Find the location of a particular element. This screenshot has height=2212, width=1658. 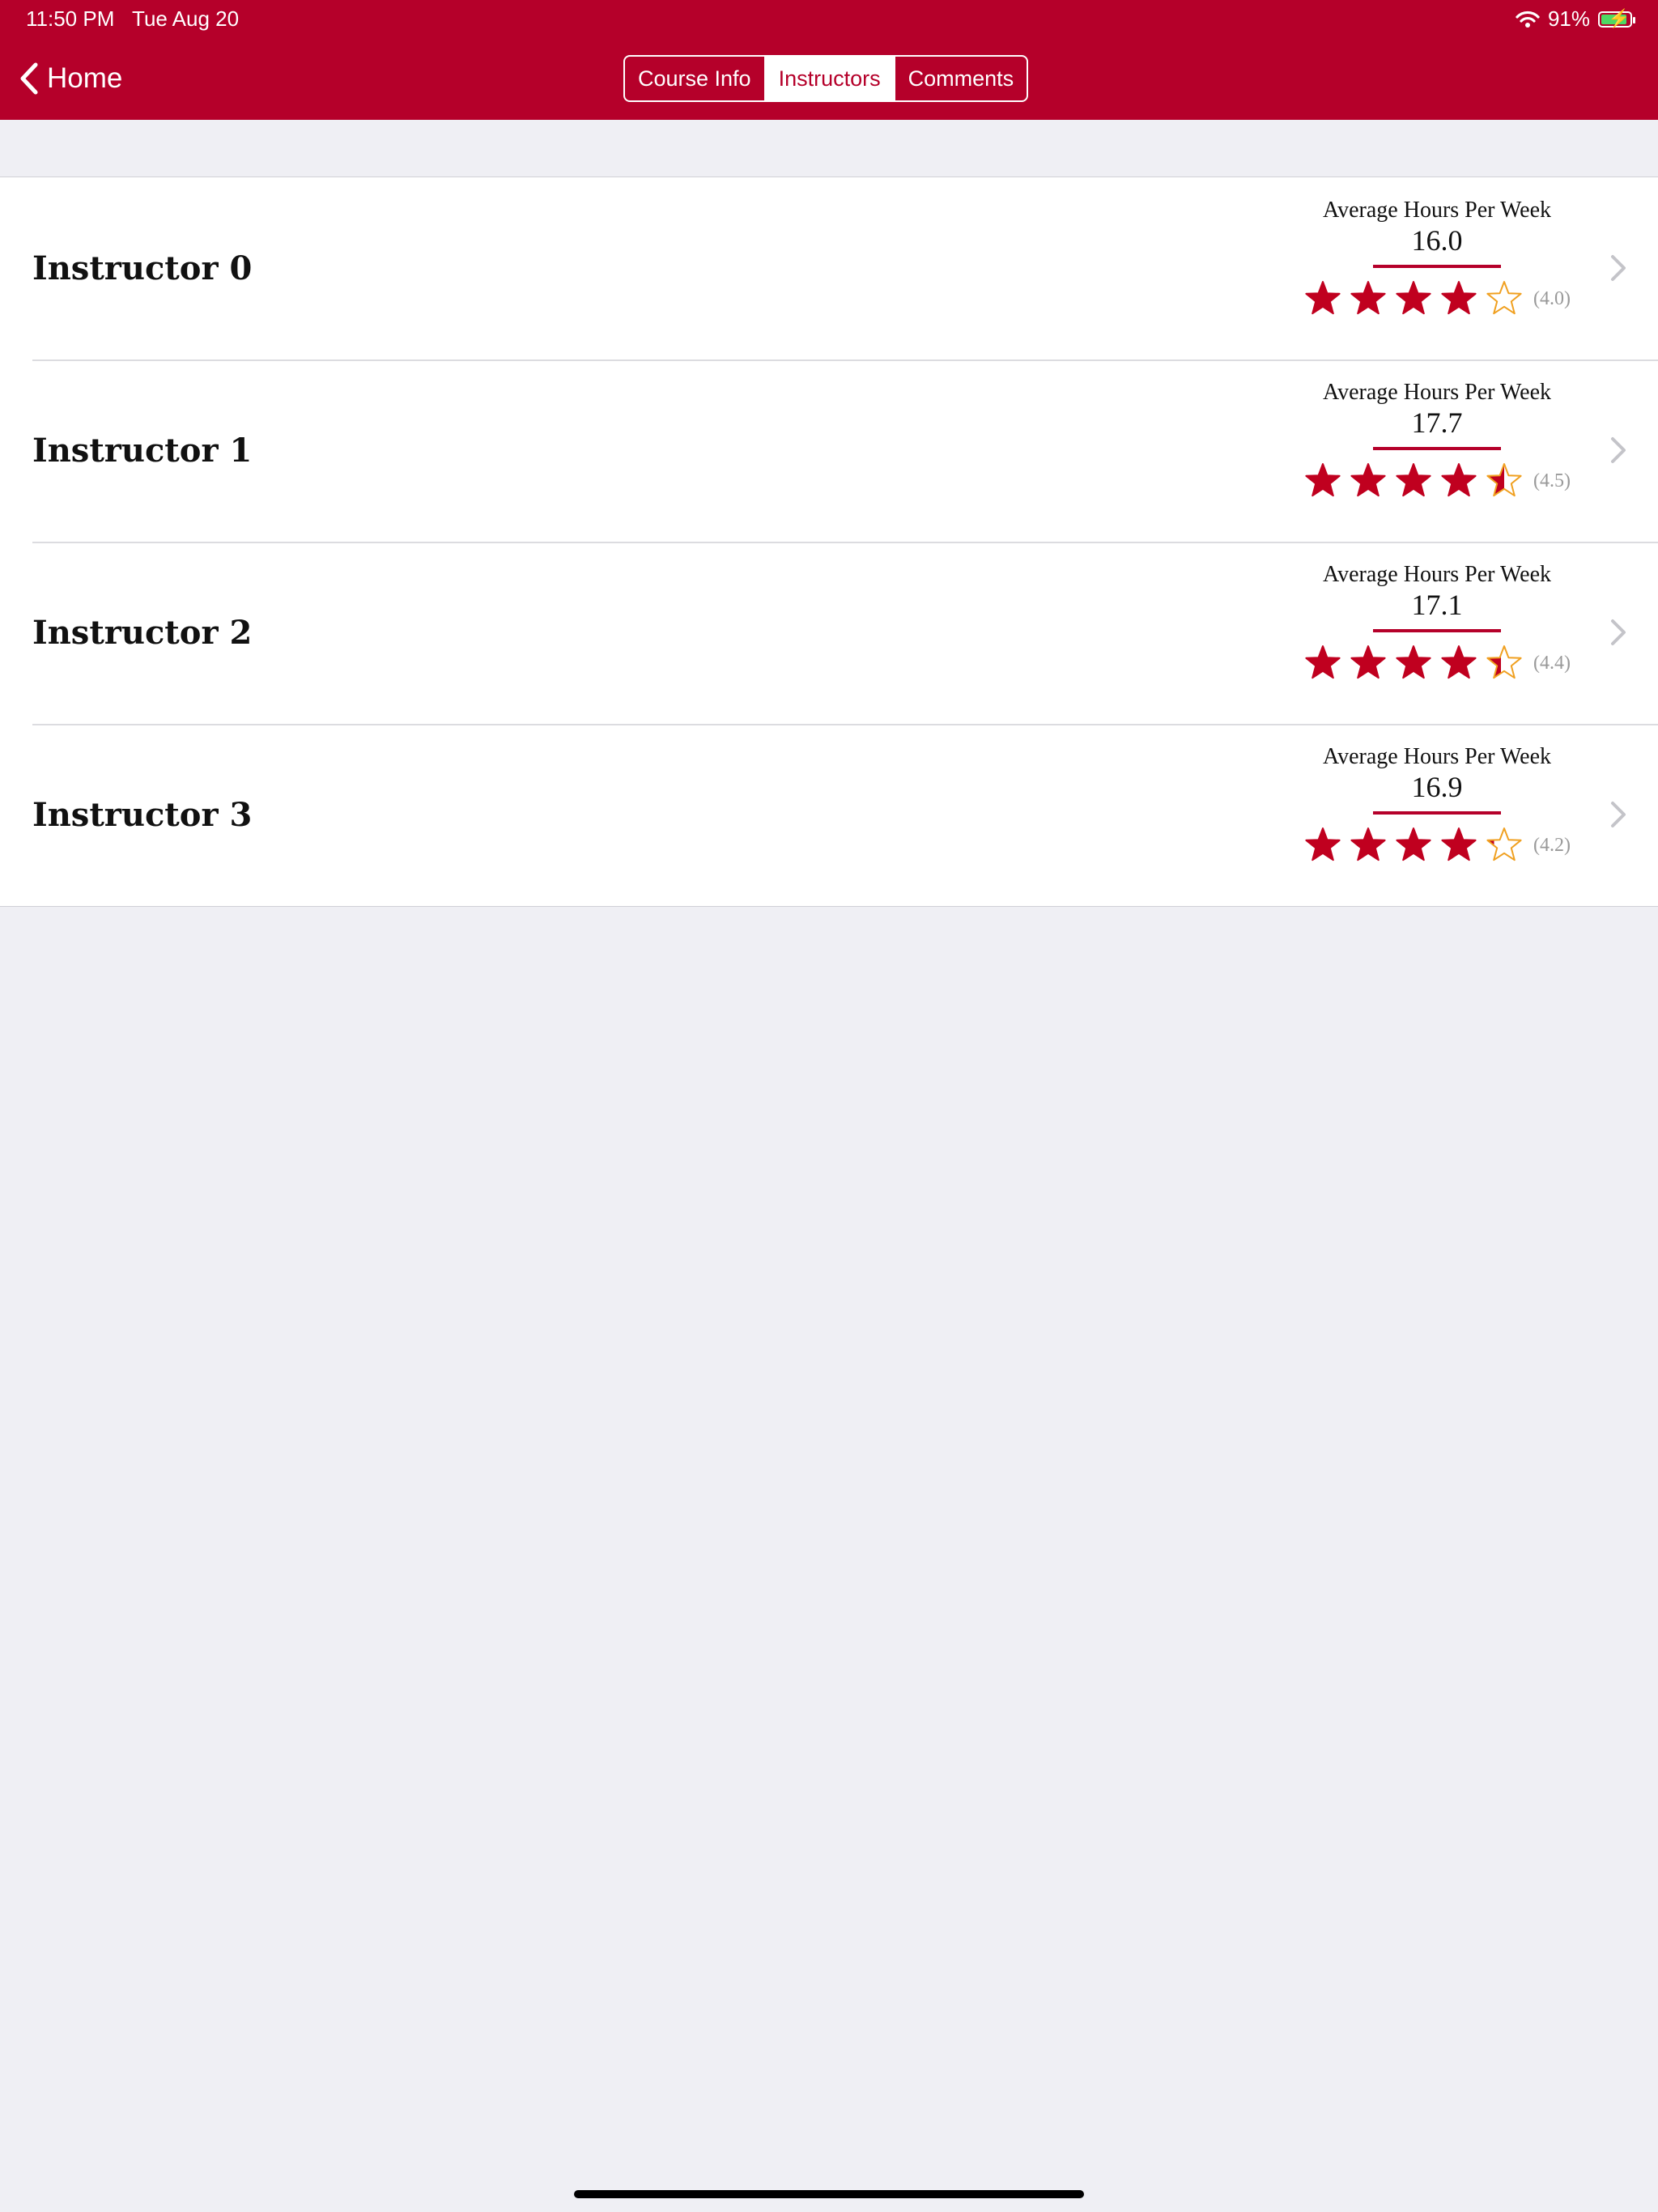

rating-value: (4.4) is located at coordinates (1552, 663).